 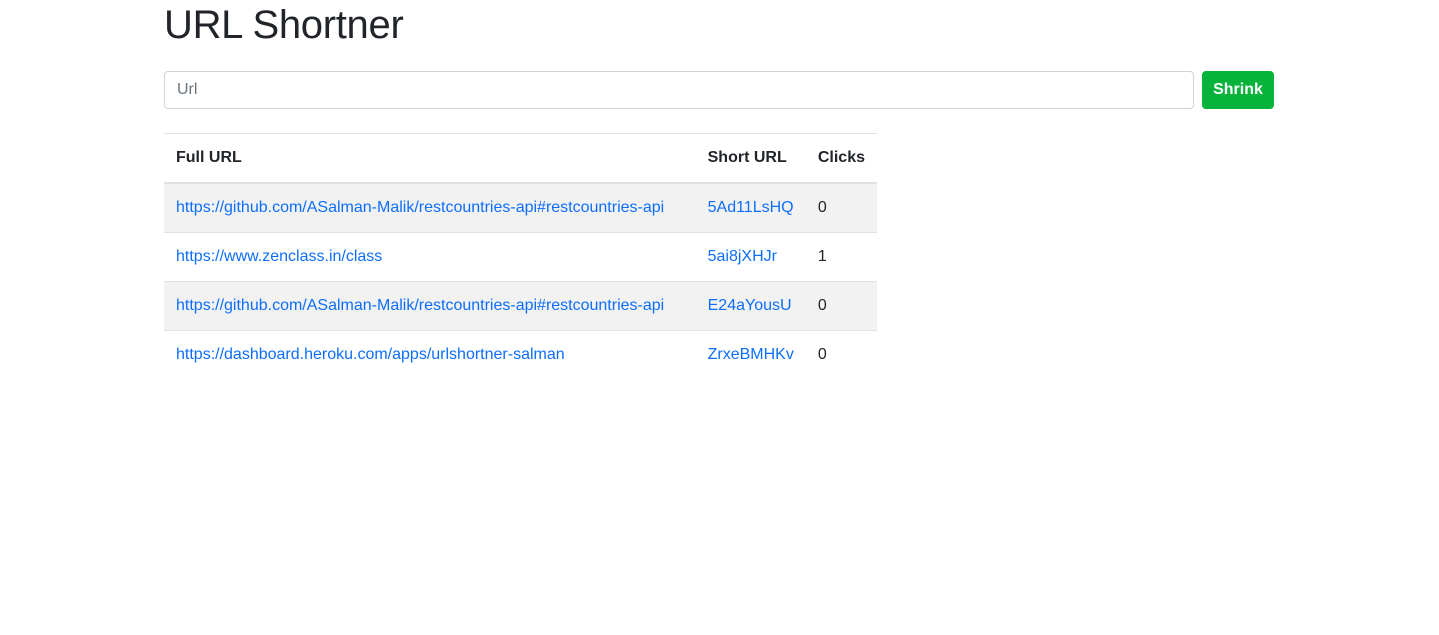 I want to click on short-url-cell: ZrxeBMHKv, so click(x=750, y=354).